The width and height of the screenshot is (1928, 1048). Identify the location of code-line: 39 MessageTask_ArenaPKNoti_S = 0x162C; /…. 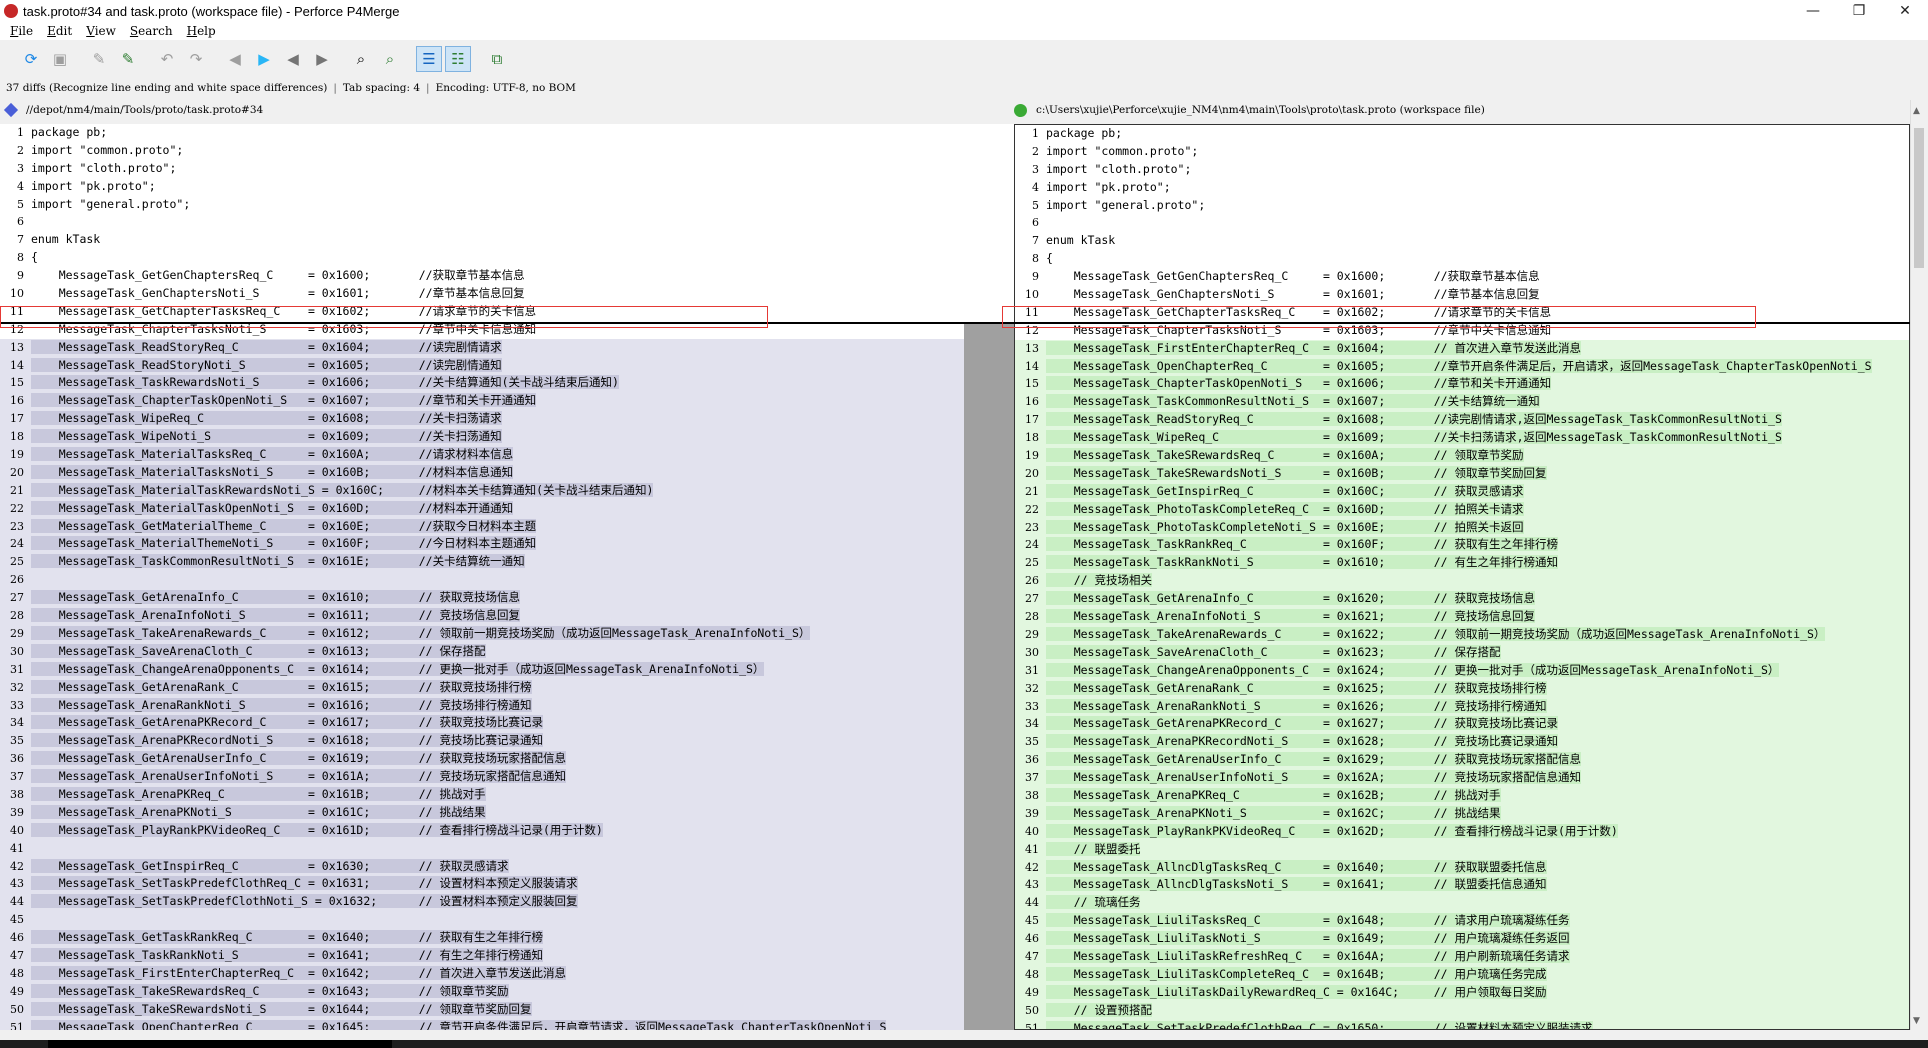
(1462, 813).